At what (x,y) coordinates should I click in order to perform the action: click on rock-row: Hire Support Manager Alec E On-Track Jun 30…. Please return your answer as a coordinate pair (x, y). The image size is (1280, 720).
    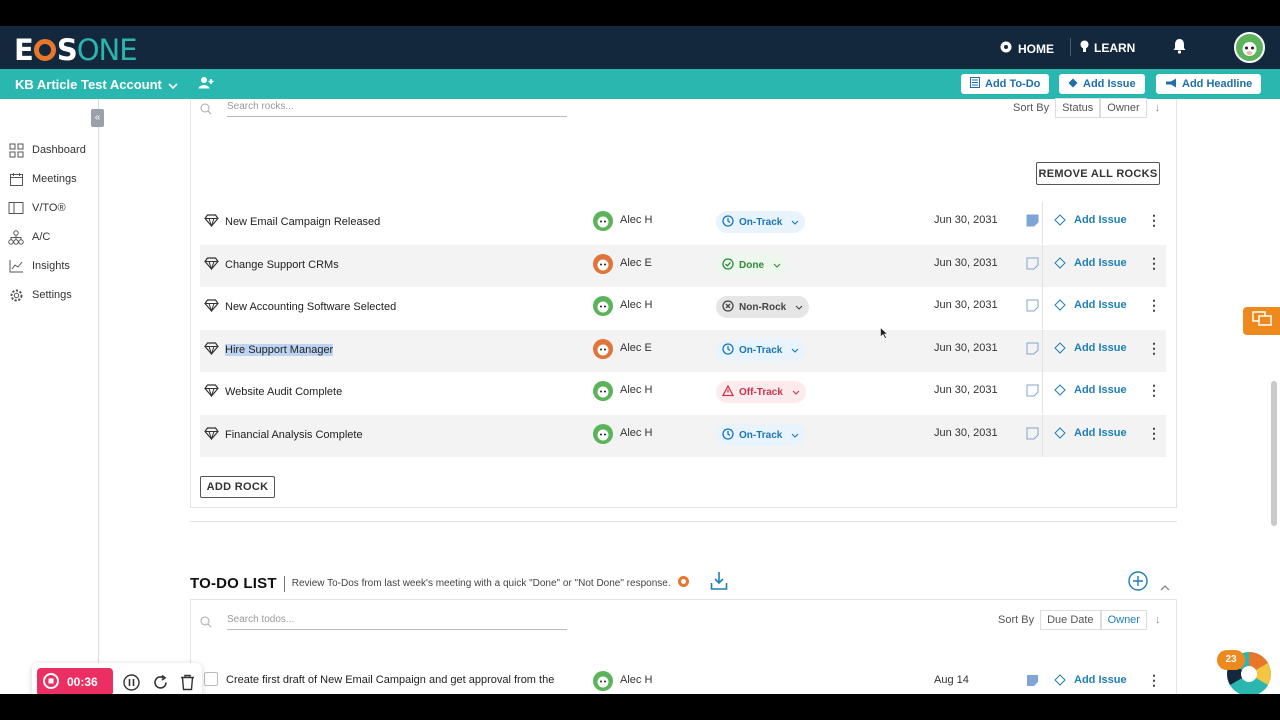
    Looking at the image, I should click on (683, 351).